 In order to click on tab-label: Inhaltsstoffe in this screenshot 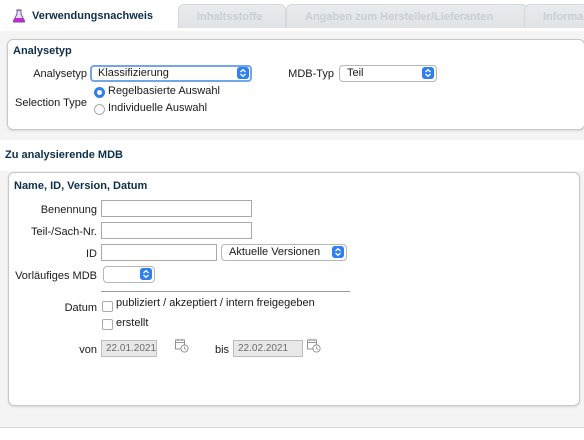, I will do `click(230, 17)`.